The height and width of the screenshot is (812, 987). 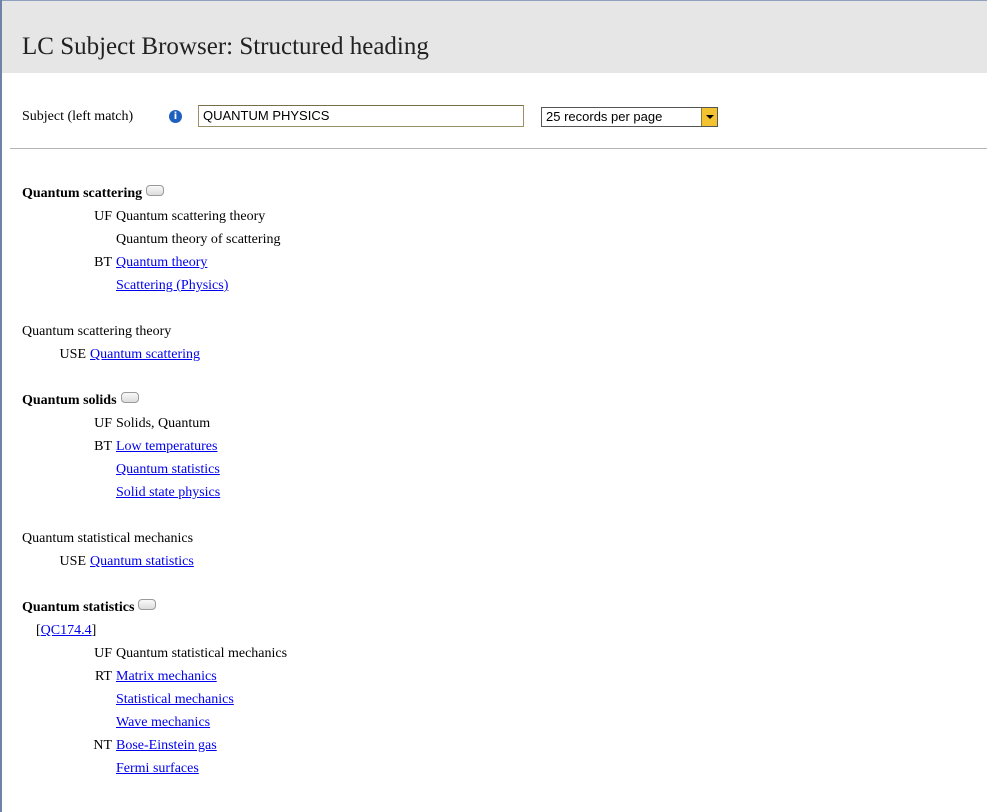 I want to click on bt-link: Quantum statistics, so click(x=168, y=469).